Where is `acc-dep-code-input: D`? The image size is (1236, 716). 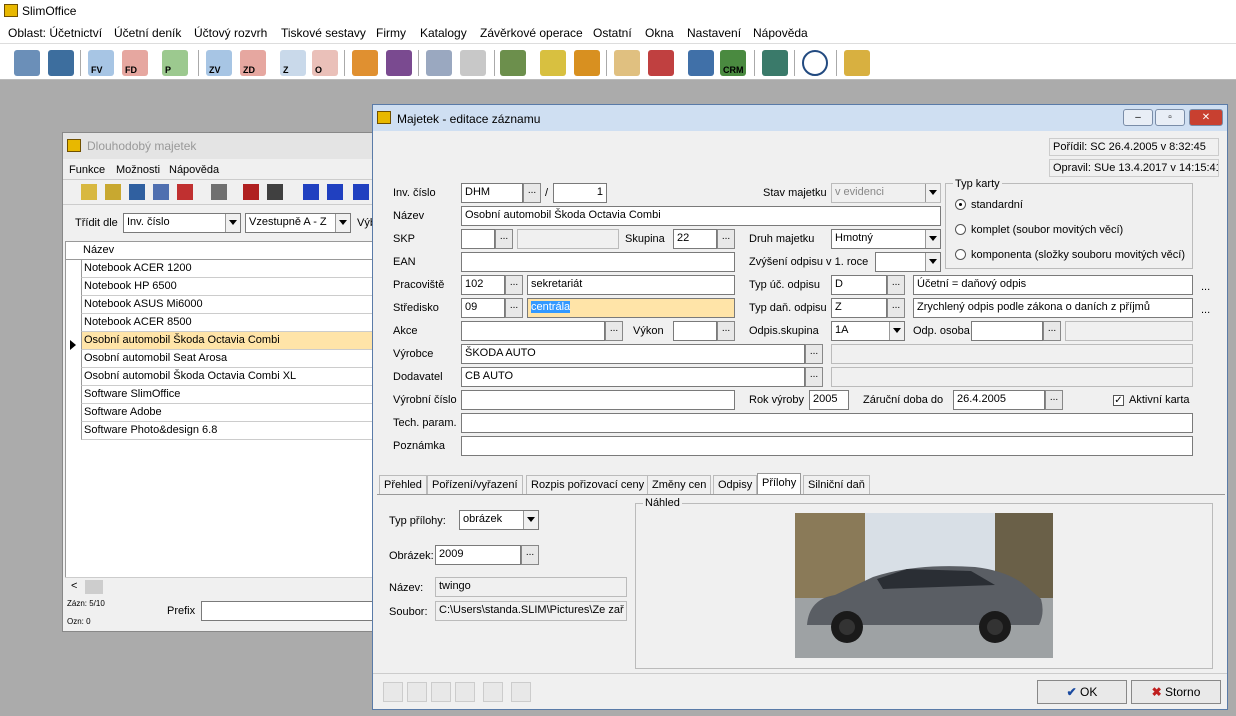 acc-dep-code-input: D is located at coordinates (859, 285).